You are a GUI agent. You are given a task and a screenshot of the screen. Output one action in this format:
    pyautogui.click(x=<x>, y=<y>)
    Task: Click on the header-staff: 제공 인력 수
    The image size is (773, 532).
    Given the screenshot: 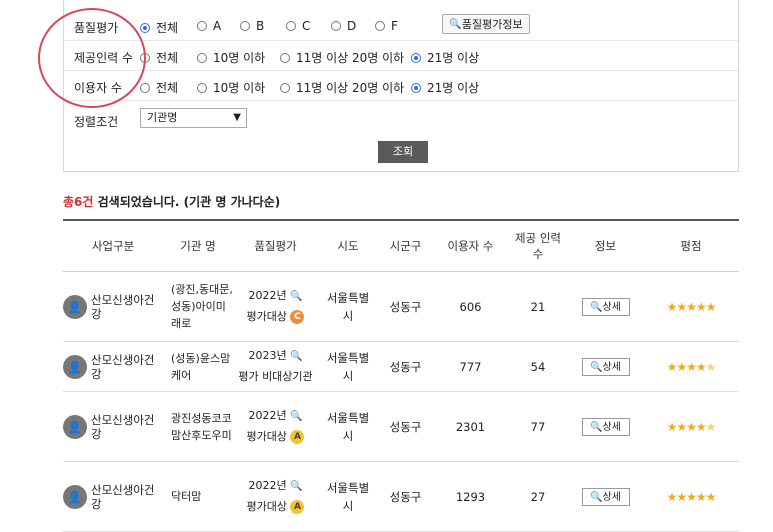 What is the action you would take?
    pyautogui.click(x=538, y=246)
    